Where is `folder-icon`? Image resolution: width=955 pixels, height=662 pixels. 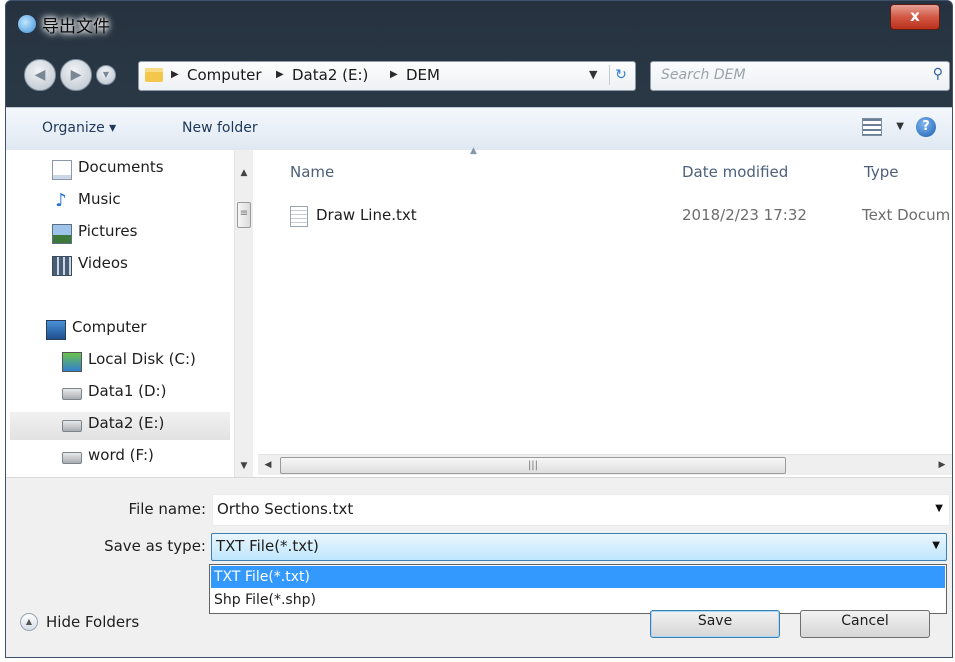
folder-icon is located at coordinates (154, 75).